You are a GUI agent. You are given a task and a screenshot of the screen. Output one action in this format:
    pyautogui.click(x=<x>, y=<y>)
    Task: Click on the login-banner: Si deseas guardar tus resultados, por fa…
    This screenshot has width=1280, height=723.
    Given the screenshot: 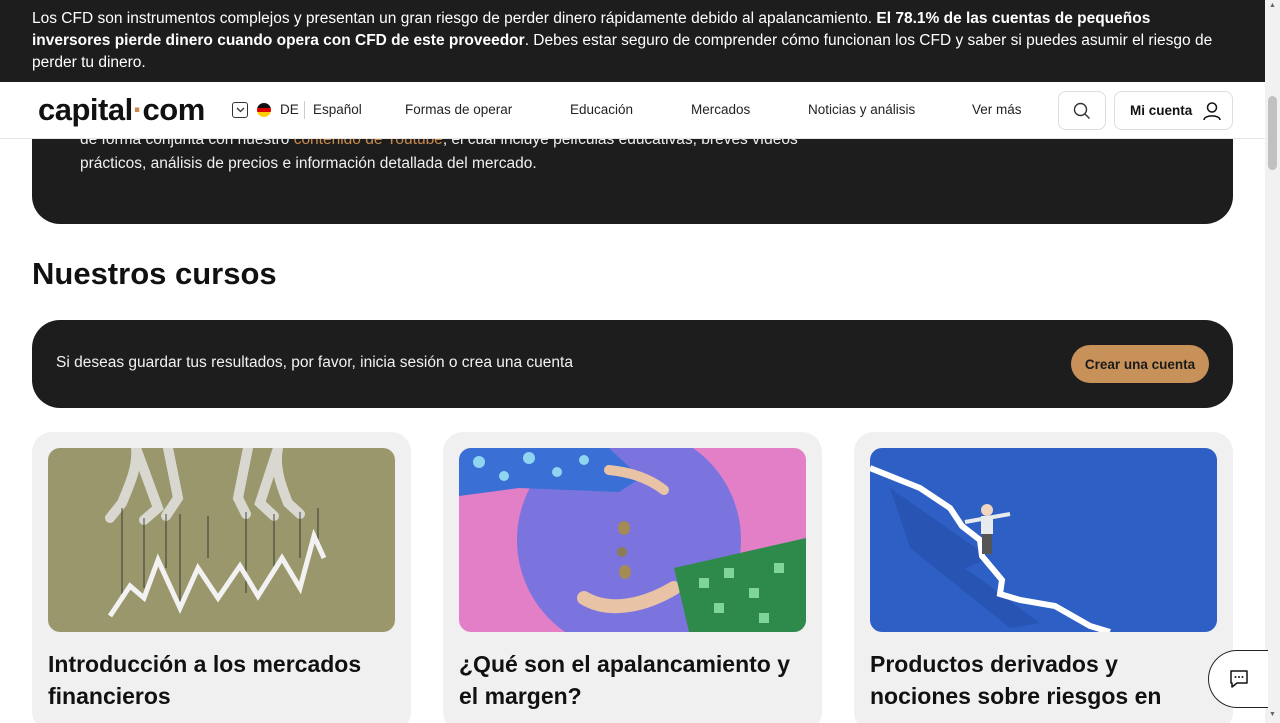 What is the action you would take?
    pyautogui.click(x=632, y=364)
    